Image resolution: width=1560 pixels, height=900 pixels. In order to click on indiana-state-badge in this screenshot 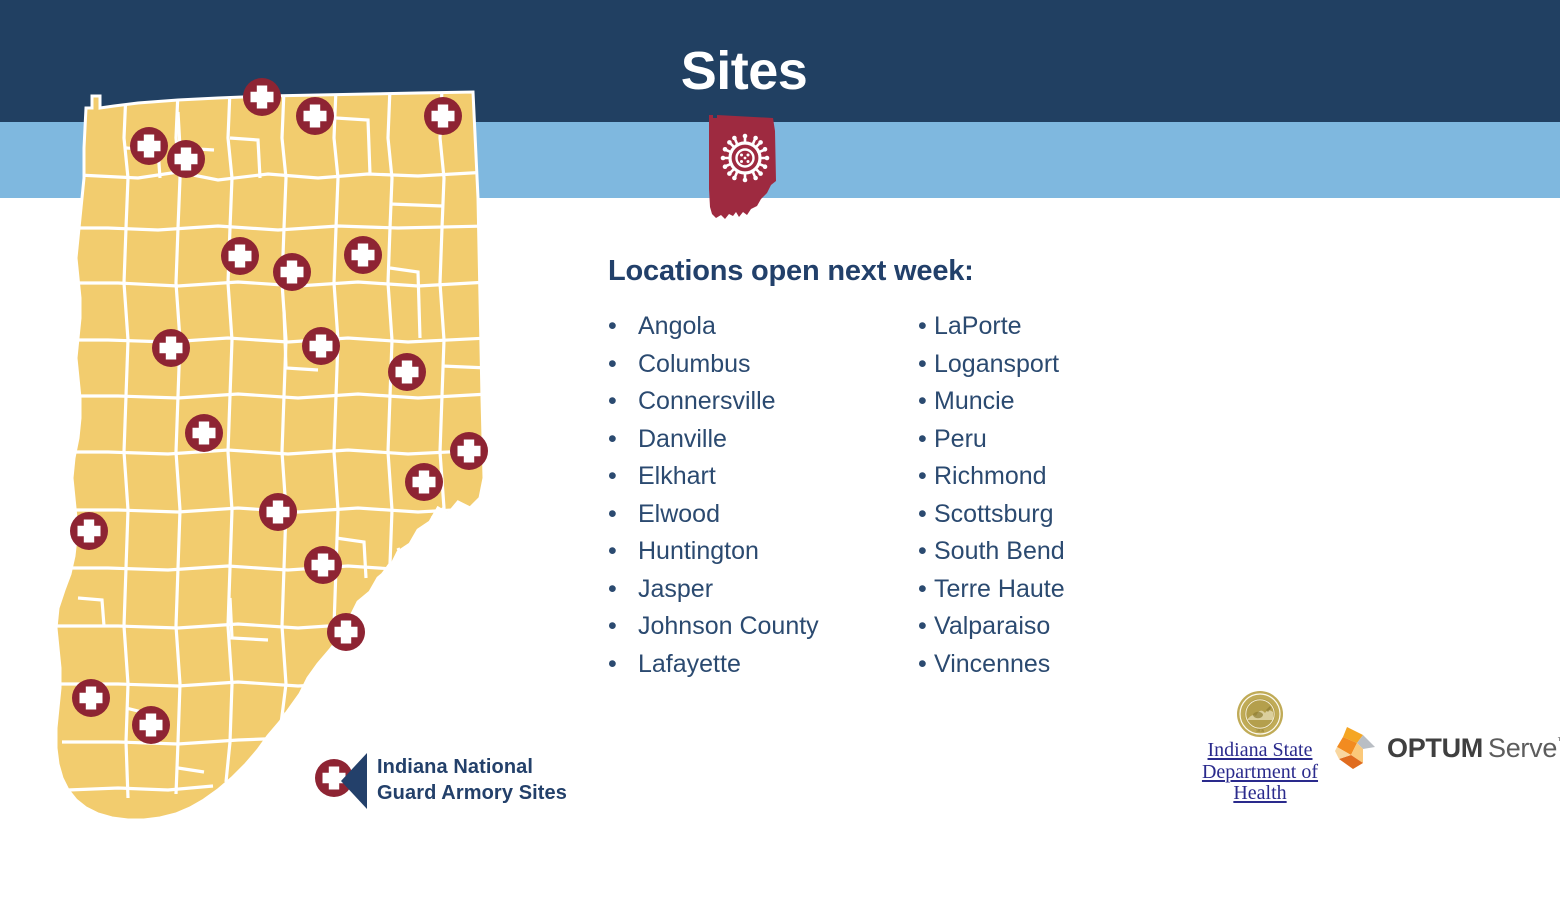, I will do `click(745, 171)`.